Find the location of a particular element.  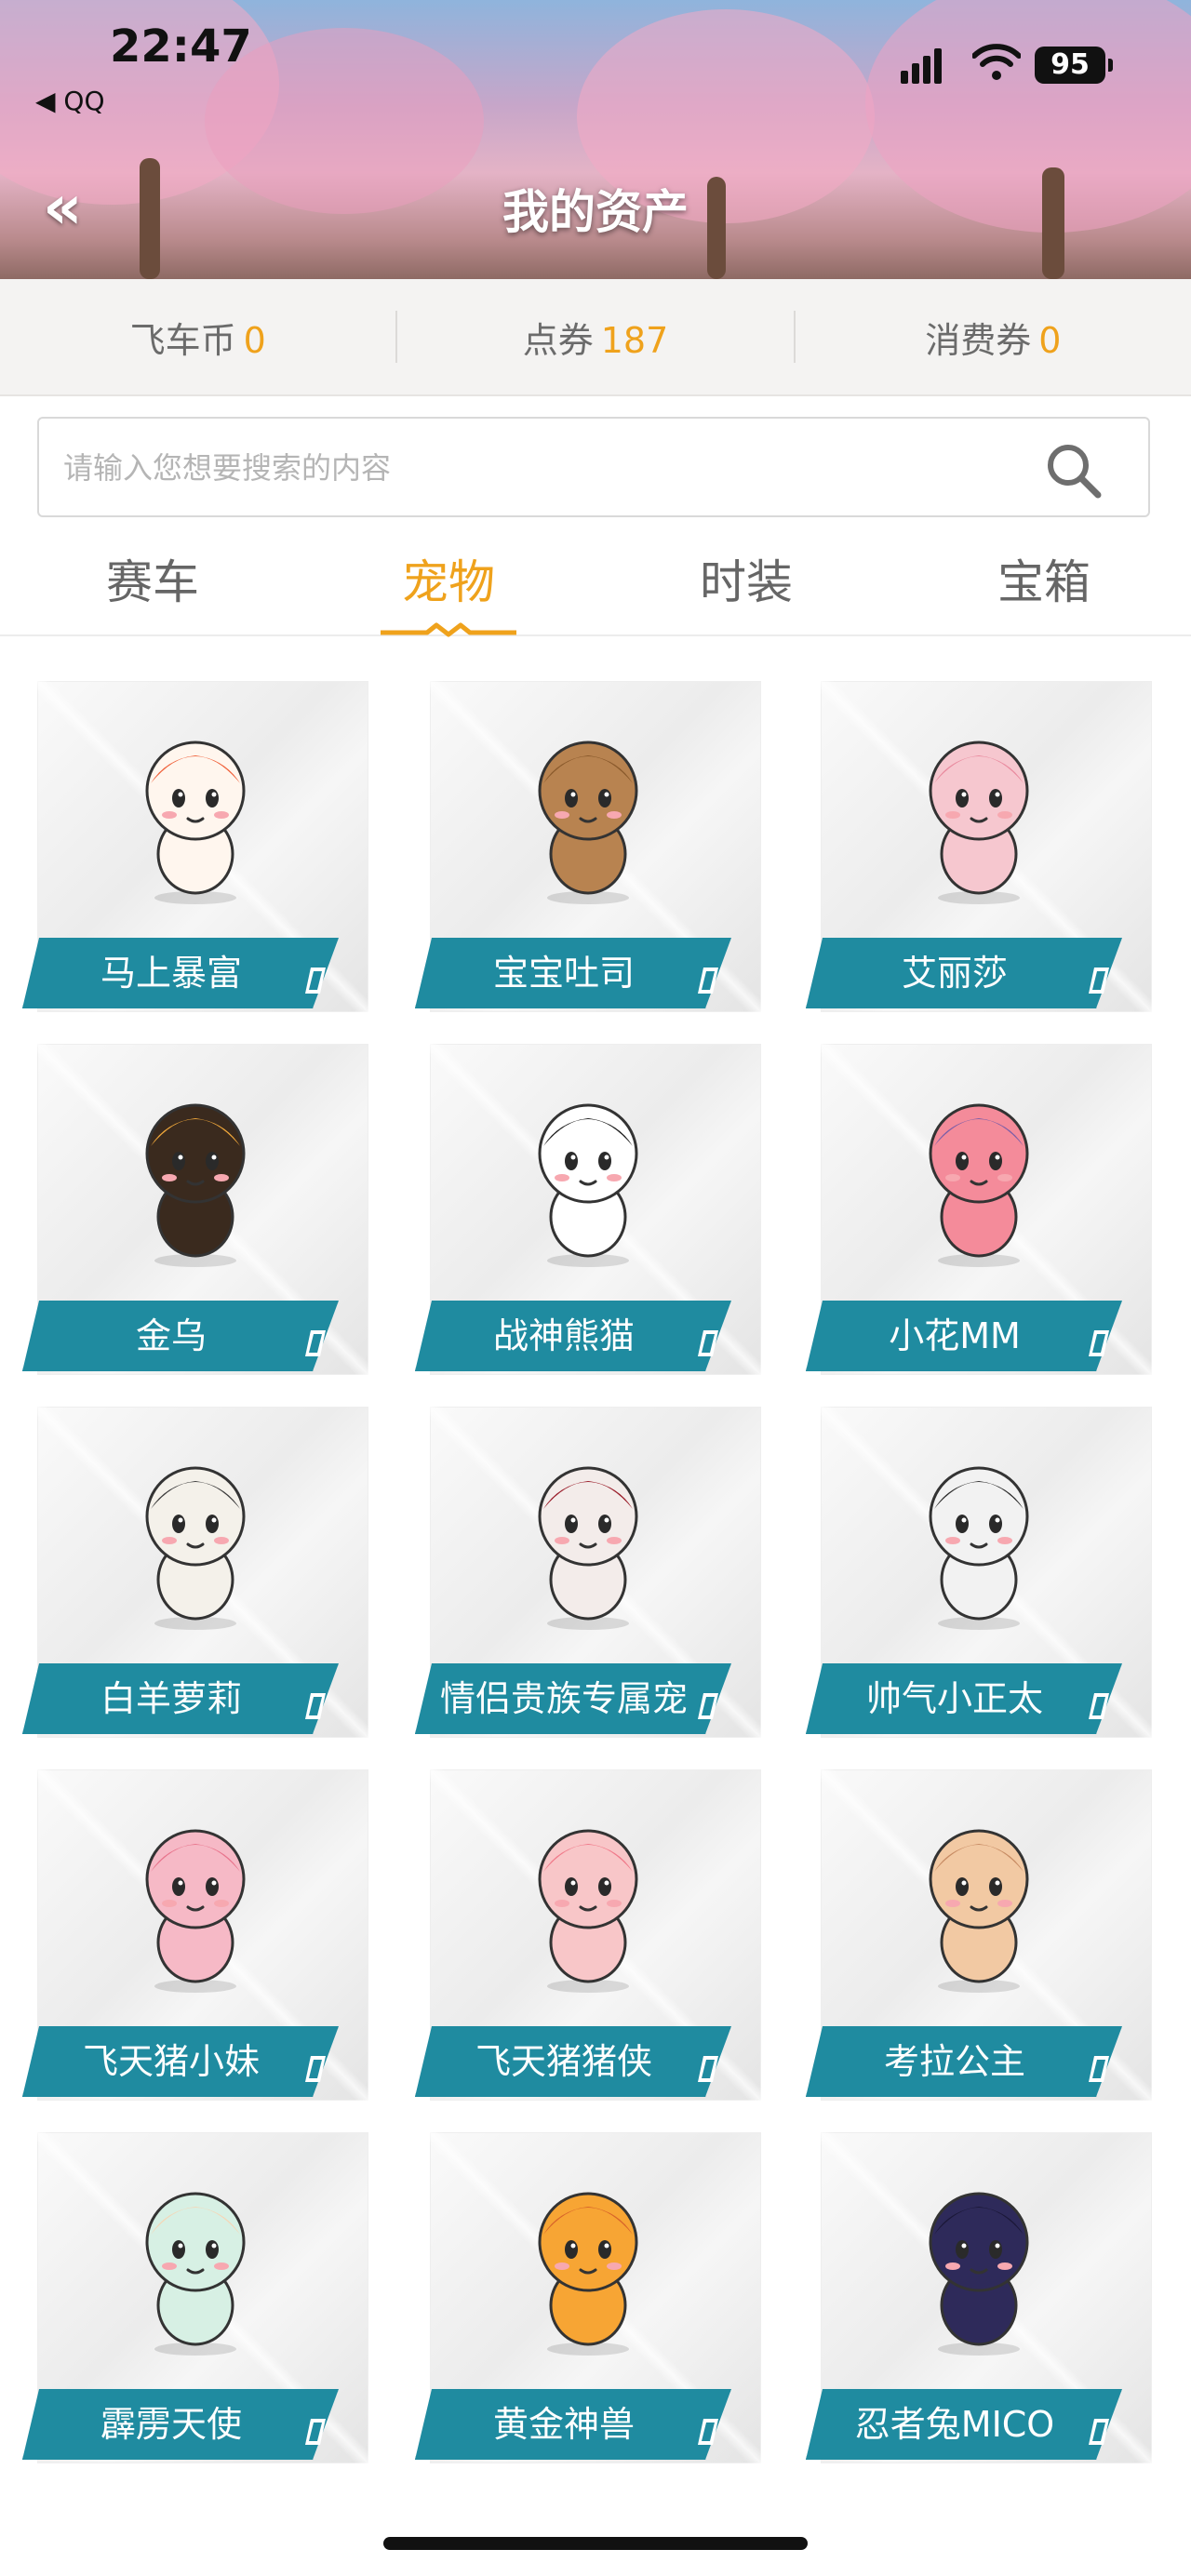

pet-label-bar: 白羊萝莉 is located at coordinates (180, 1698).